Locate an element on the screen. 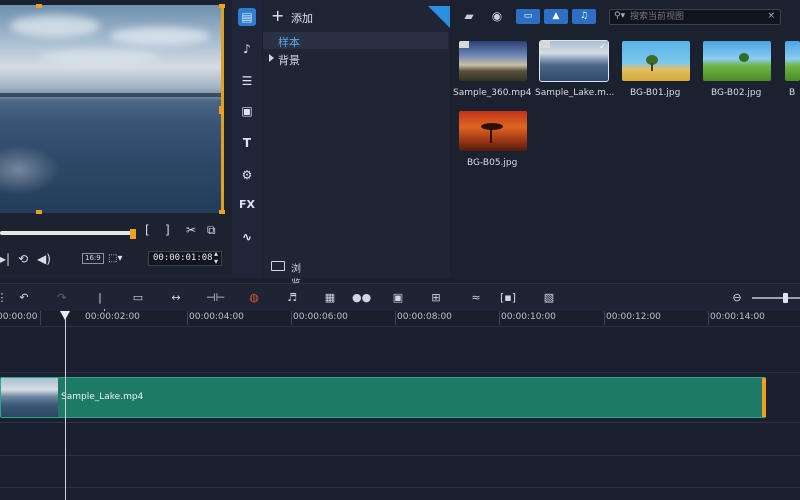  scrubber-end-marker is located at coordinates (133, 234).